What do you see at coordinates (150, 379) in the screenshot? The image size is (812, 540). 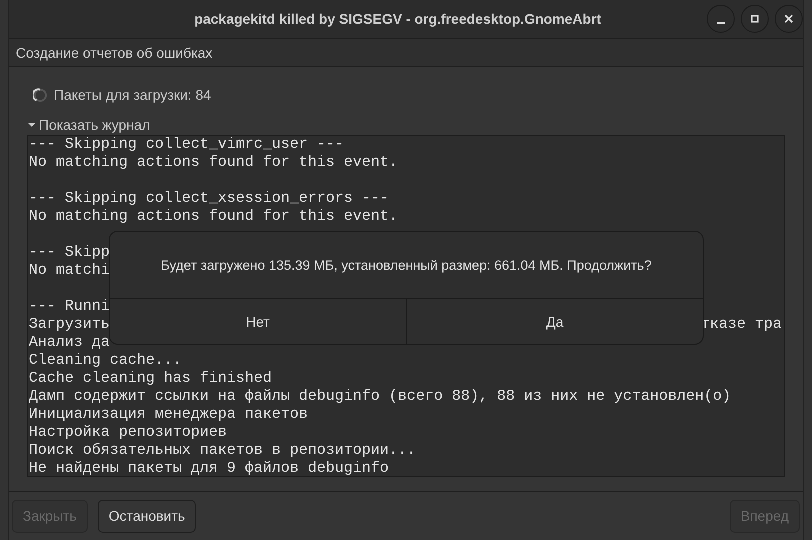 I see `log-line: Cache cleaning has finished` at bounding box center [150, 379].